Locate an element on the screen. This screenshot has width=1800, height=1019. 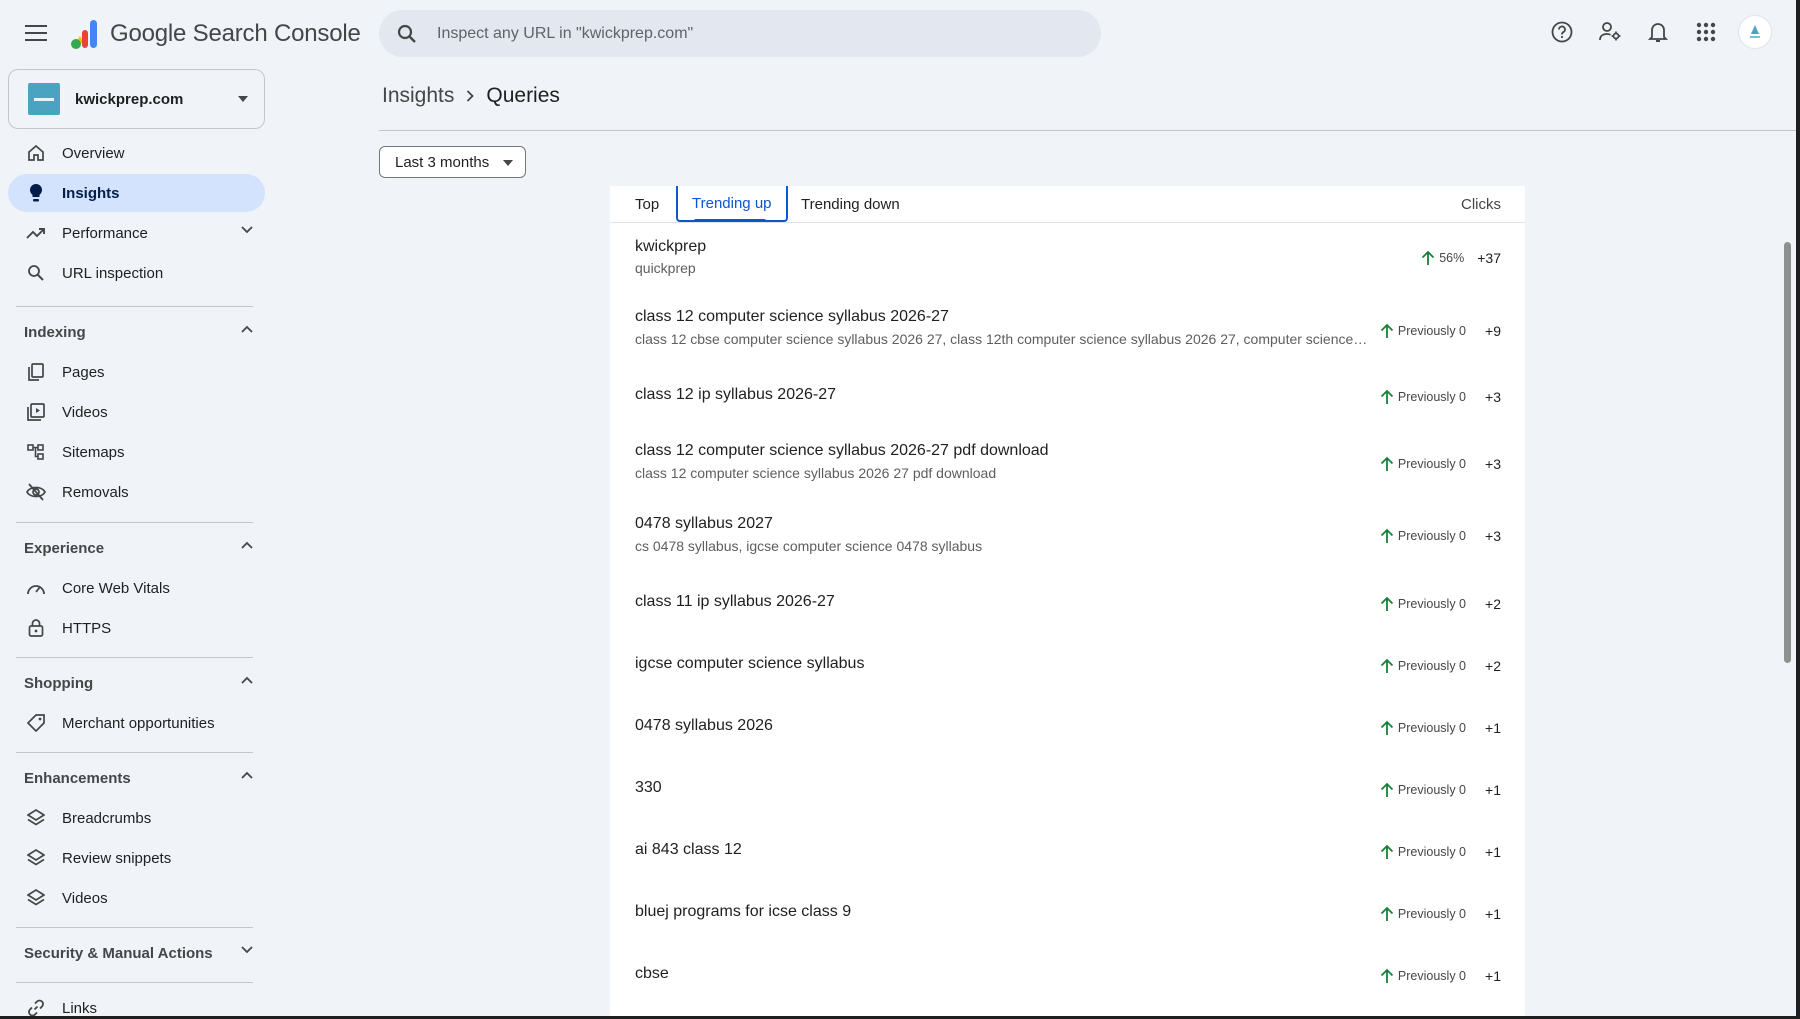
clicks-delta: +9 is located at coordinates (1493, 331).